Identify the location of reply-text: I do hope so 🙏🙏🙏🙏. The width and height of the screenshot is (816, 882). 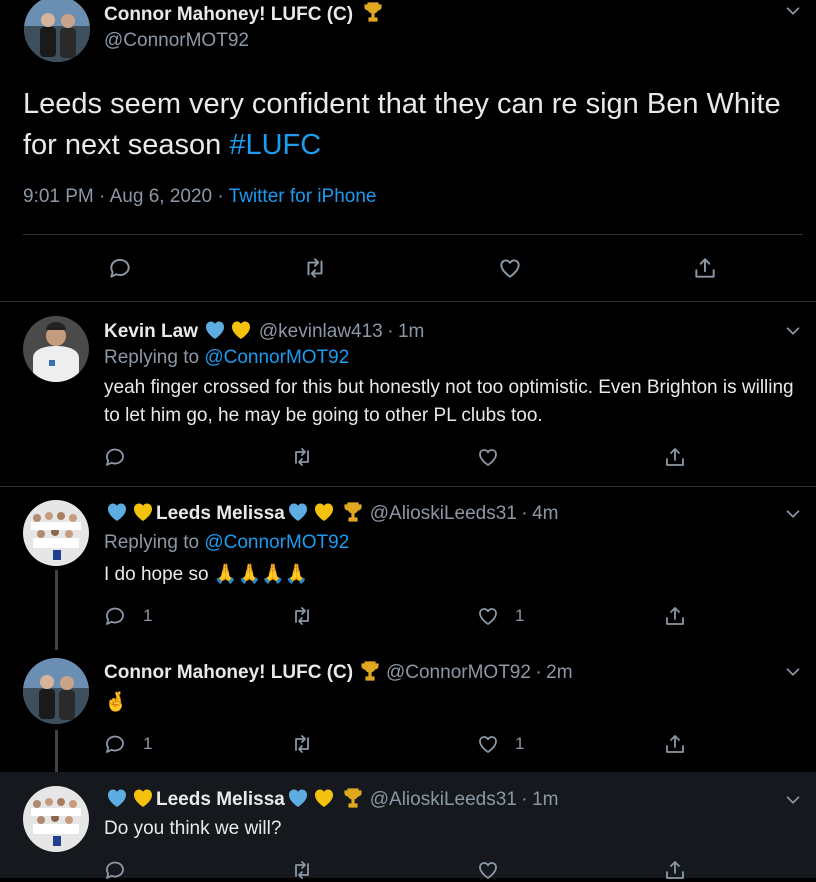
(206, 575).